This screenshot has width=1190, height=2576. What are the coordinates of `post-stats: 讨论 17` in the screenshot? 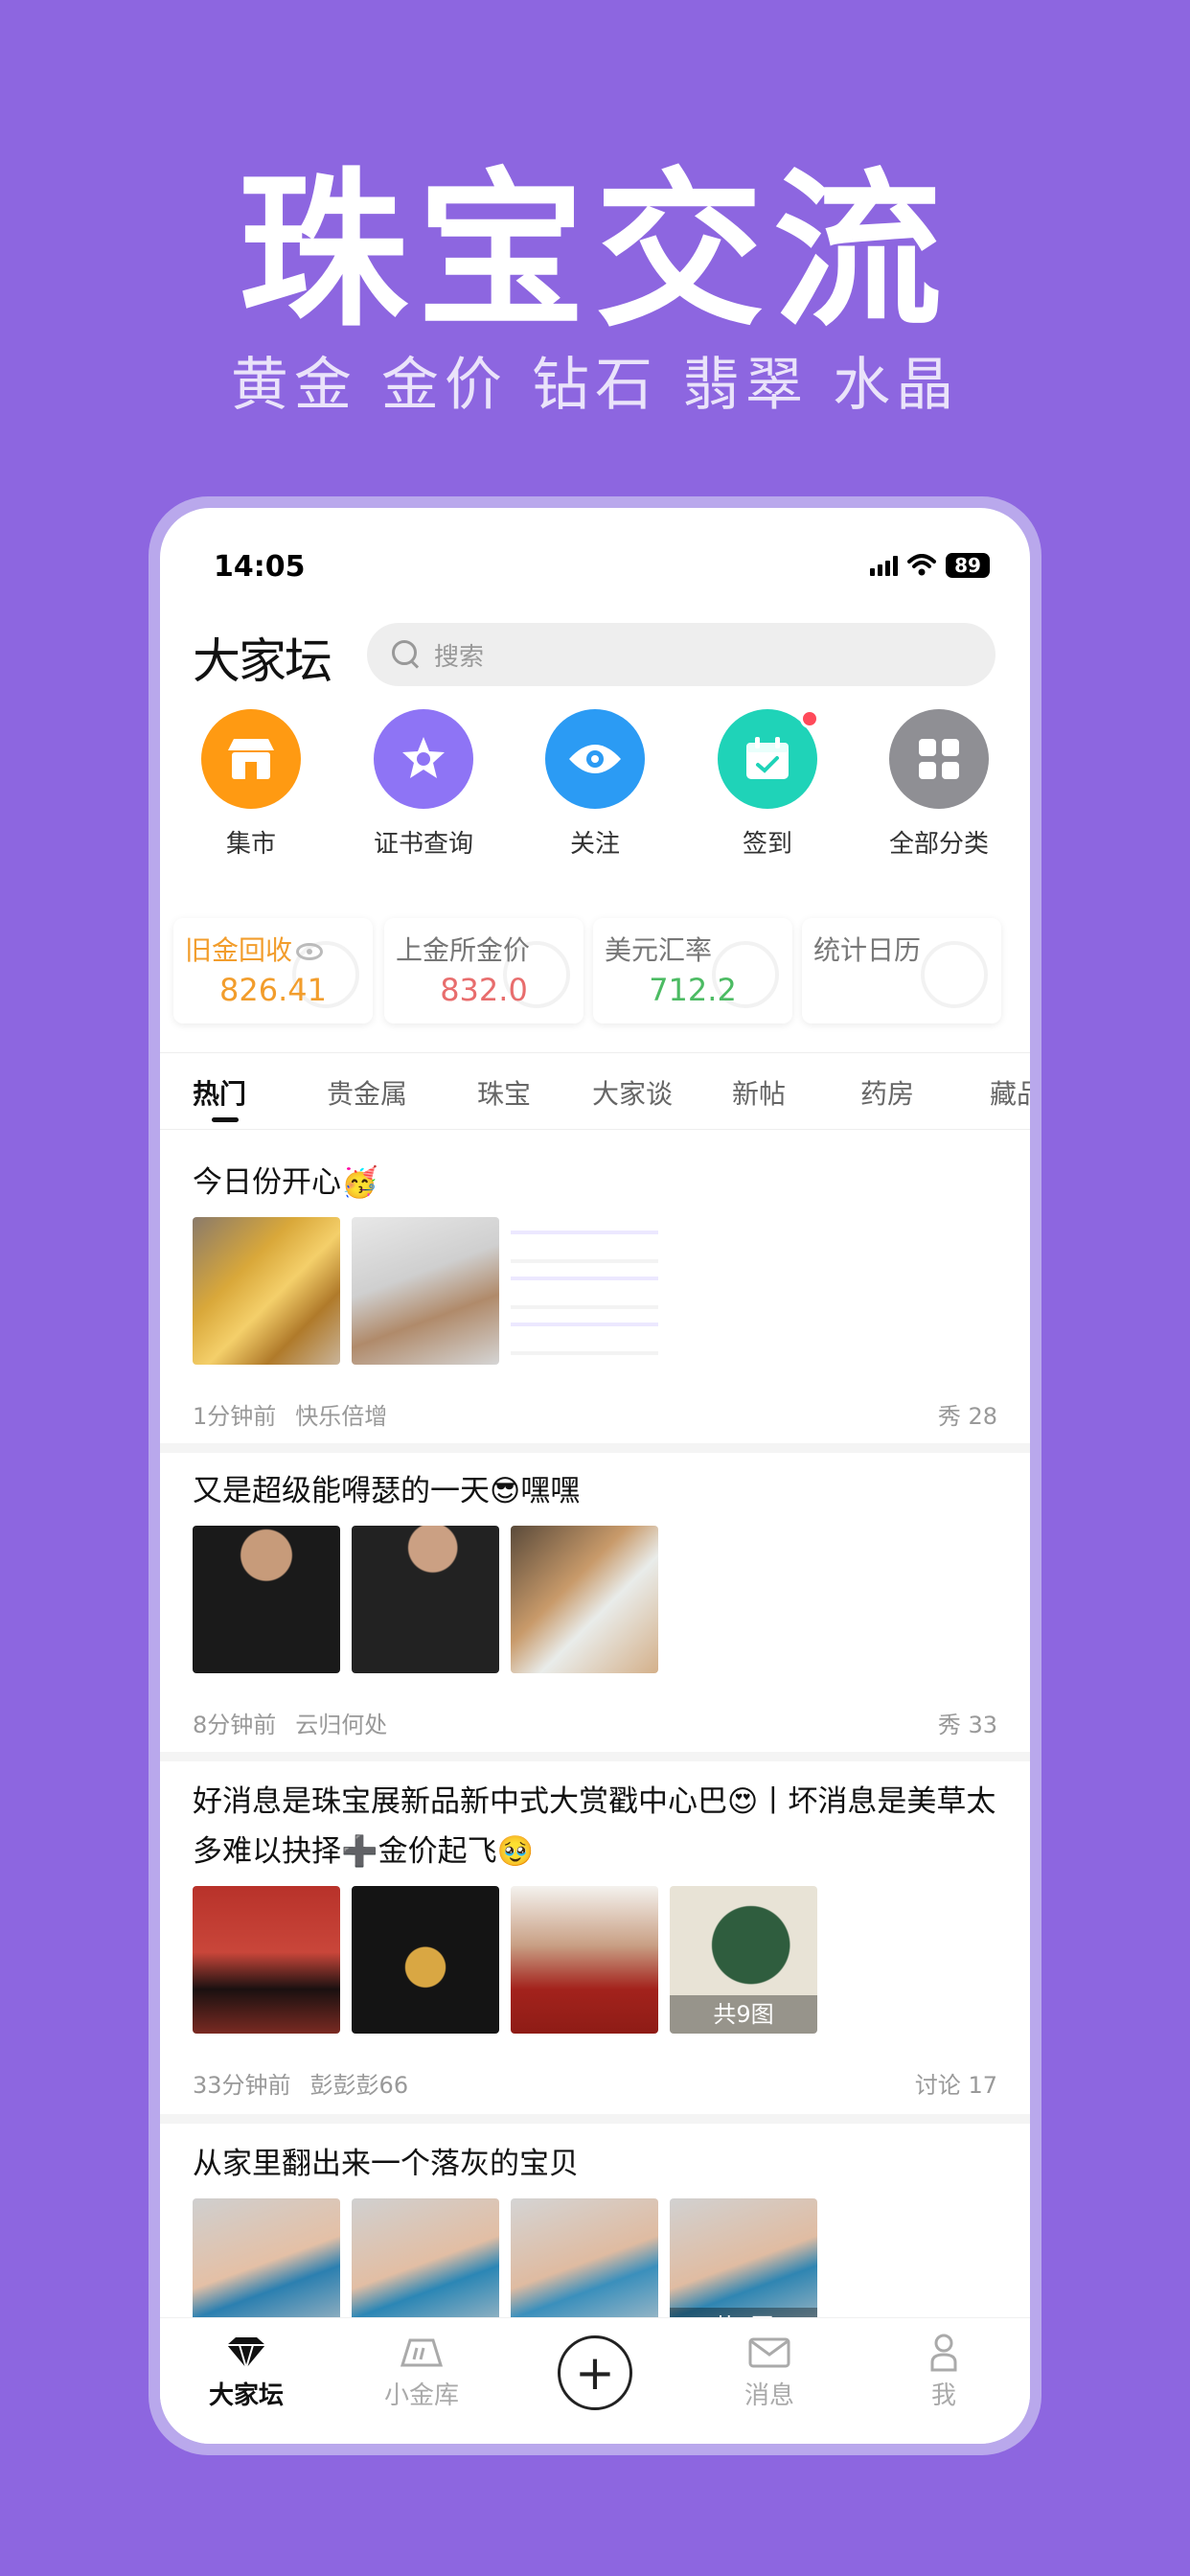 It's located at (956, 2083).